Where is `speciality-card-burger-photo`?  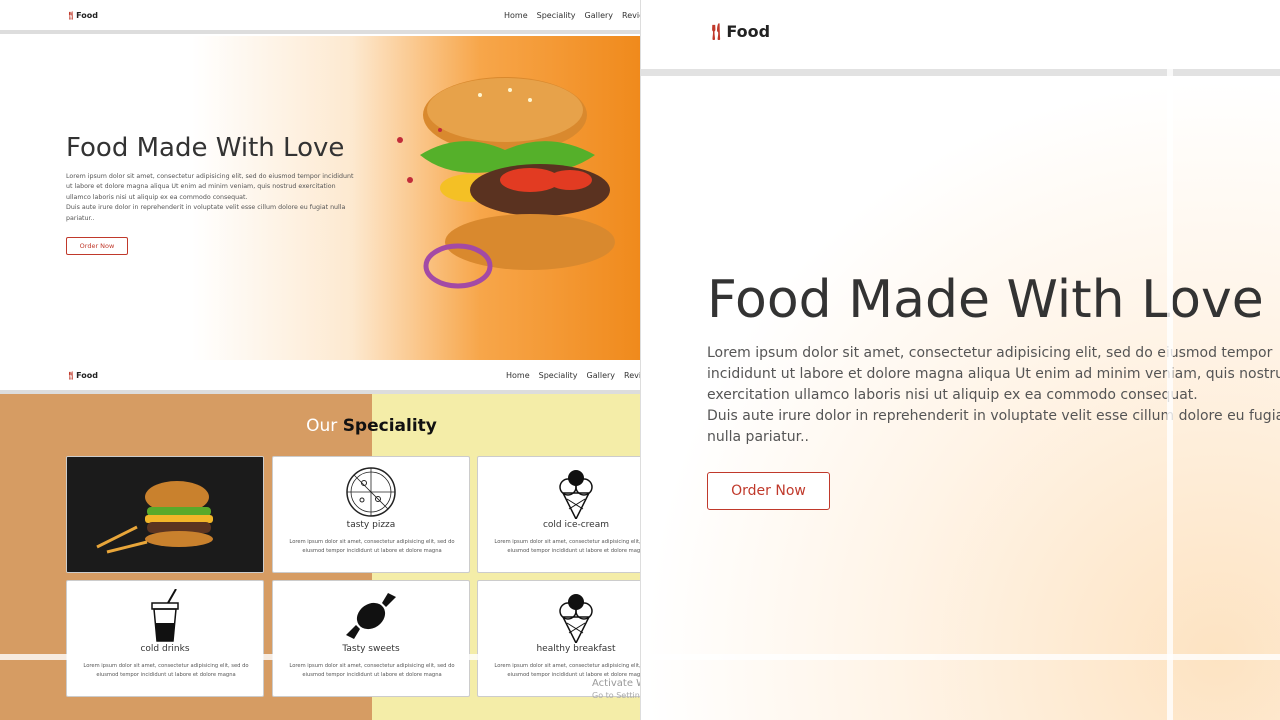 speciality-card-burger-photo is located at coordinates (165, 514).